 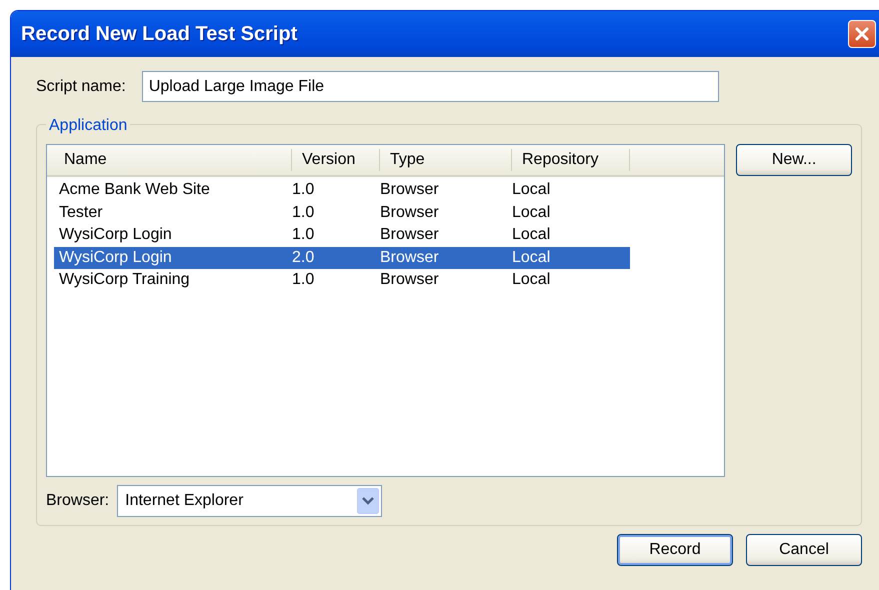 What do you see at coordinates (173, 160) in the screenshot?
I see `column-header: Name` at bounding box center [173, 160].